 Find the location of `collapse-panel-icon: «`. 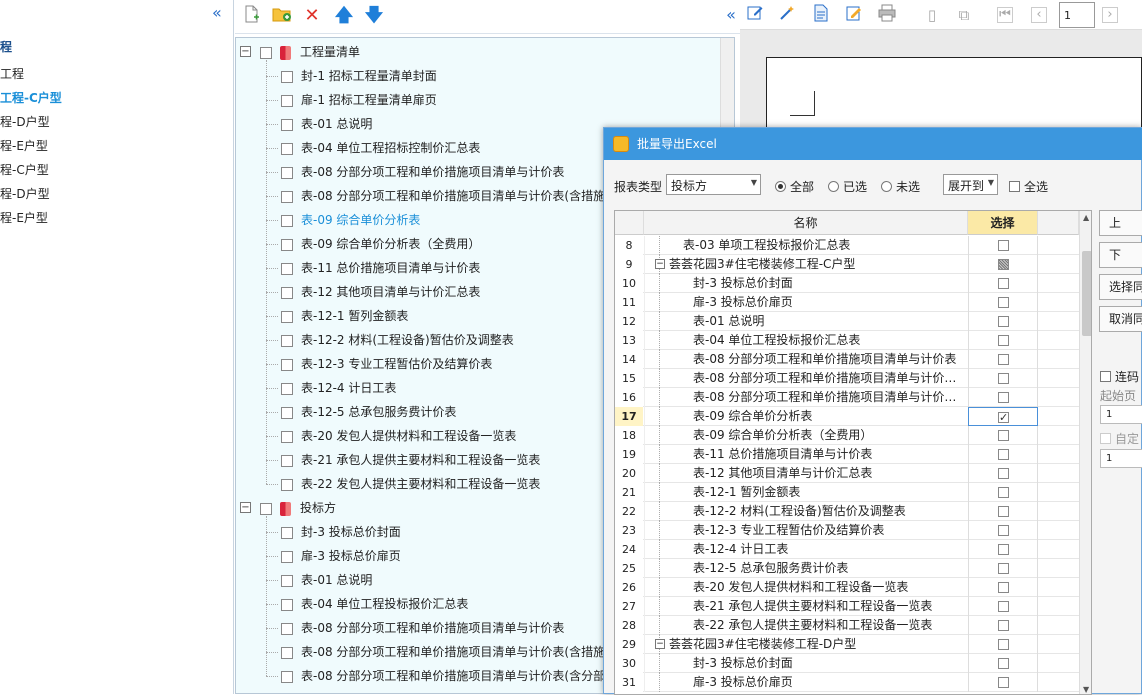

collapse-panel-icon: « is located at coordinates (217, 12).